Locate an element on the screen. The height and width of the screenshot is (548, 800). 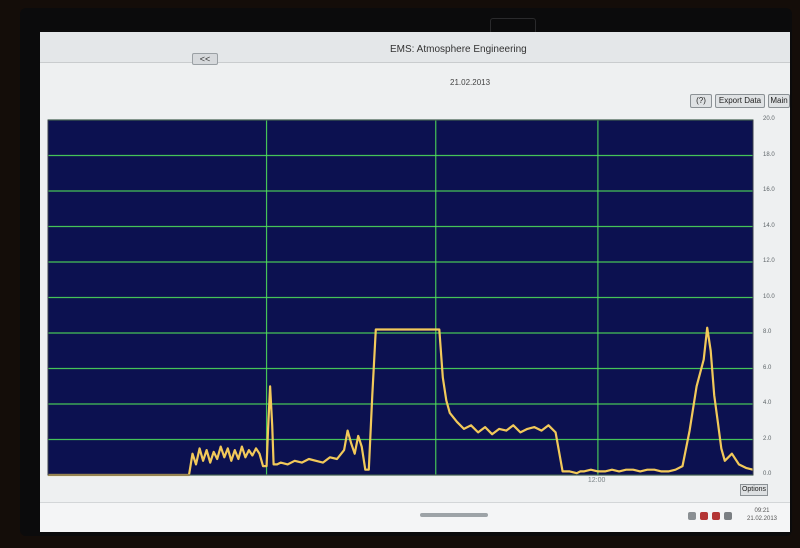
y-tick-label: 4.0 is located at coordinates (767, 403).